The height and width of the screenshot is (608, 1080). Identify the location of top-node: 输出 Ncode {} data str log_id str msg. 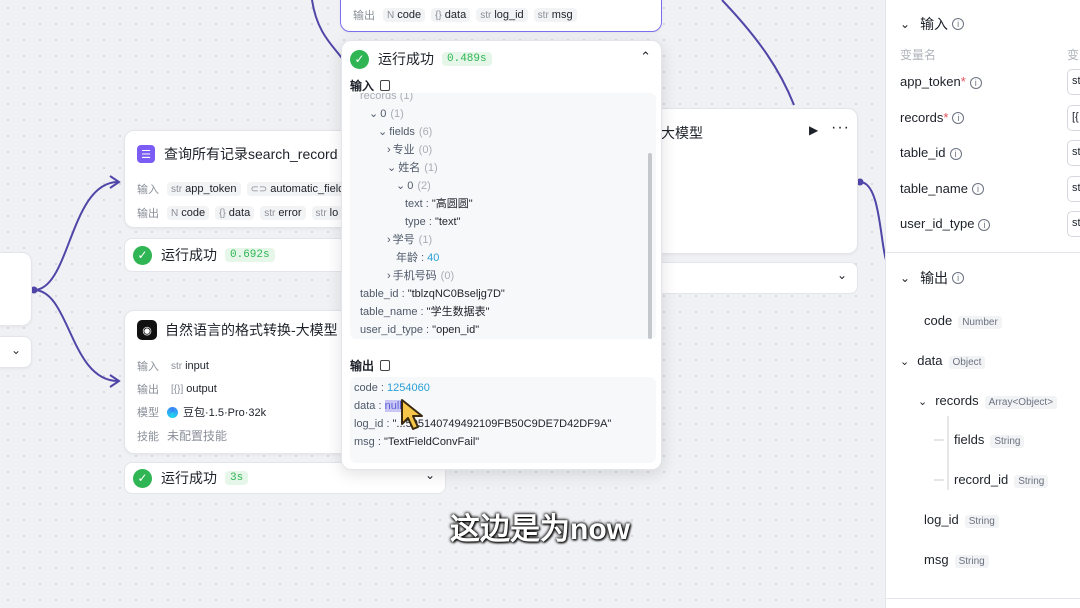
(501, 16).